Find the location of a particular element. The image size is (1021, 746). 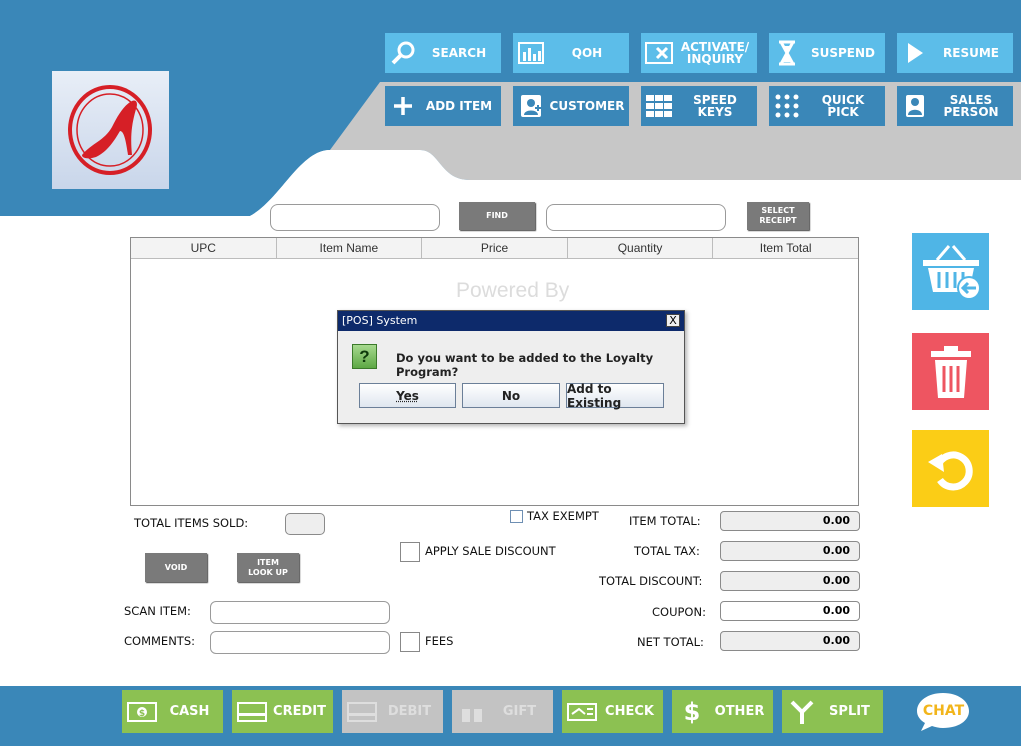

quick-pick-button: QUICK PICK is located at coordinates (827, 106).